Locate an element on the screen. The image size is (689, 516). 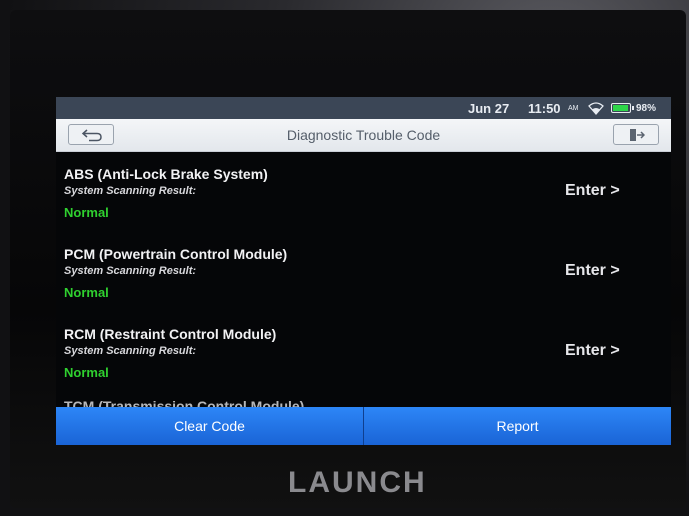
module-name: RCM (Restraint Control Module) is located at coordinates (170, 334).